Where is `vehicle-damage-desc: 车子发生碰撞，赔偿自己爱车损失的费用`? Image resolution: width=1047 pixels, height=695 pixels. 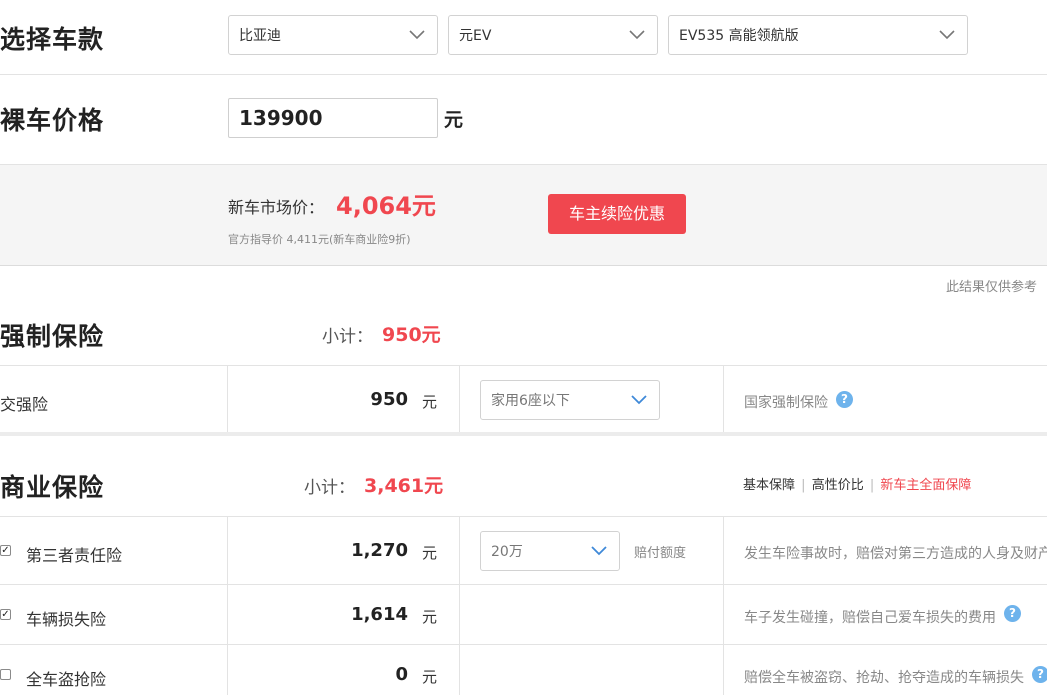
vehicle-damage-desc: 车子发生碰撞，赔偿自己爱车损失的费用 is located at coordinates (870, 618).